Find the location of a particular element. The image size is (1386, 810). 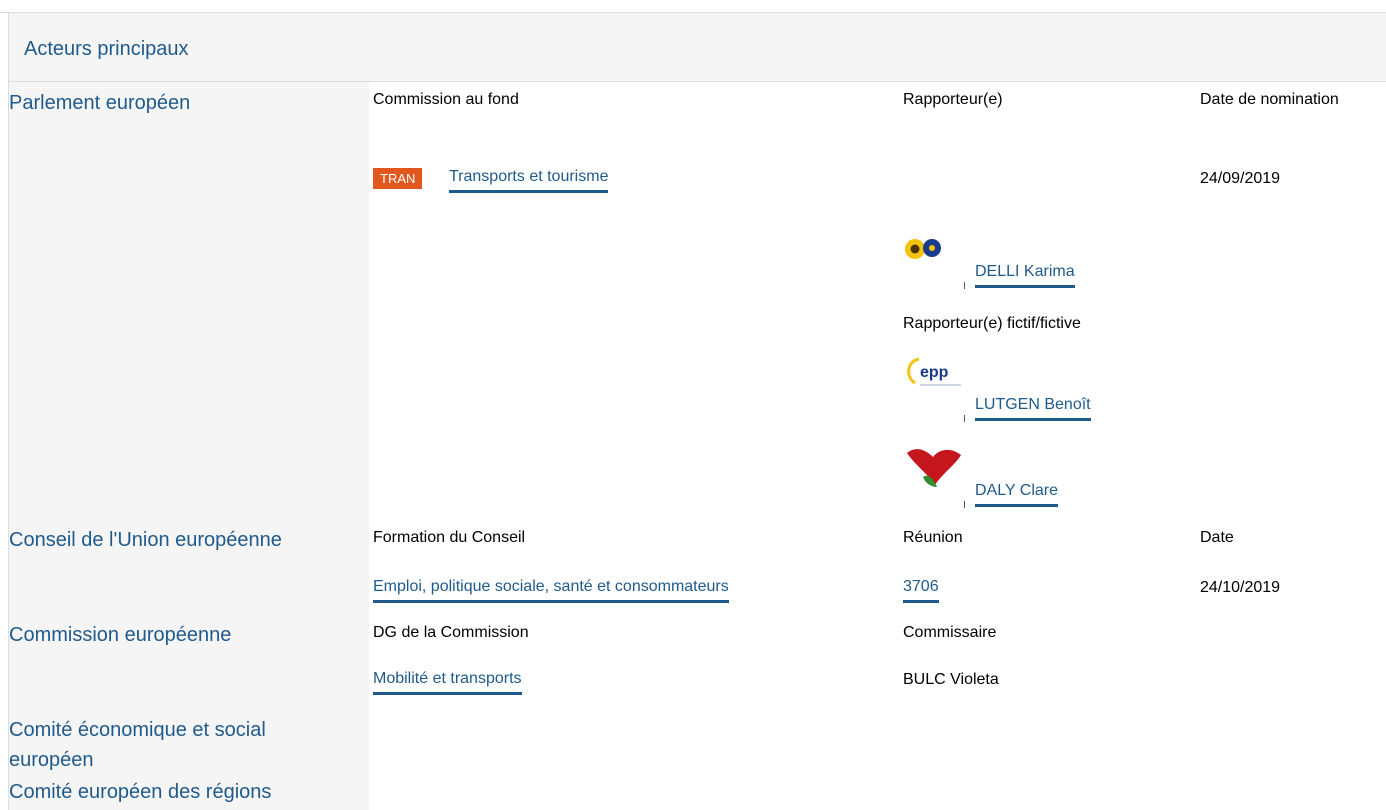

section-header is located at coordinates (697, 47).